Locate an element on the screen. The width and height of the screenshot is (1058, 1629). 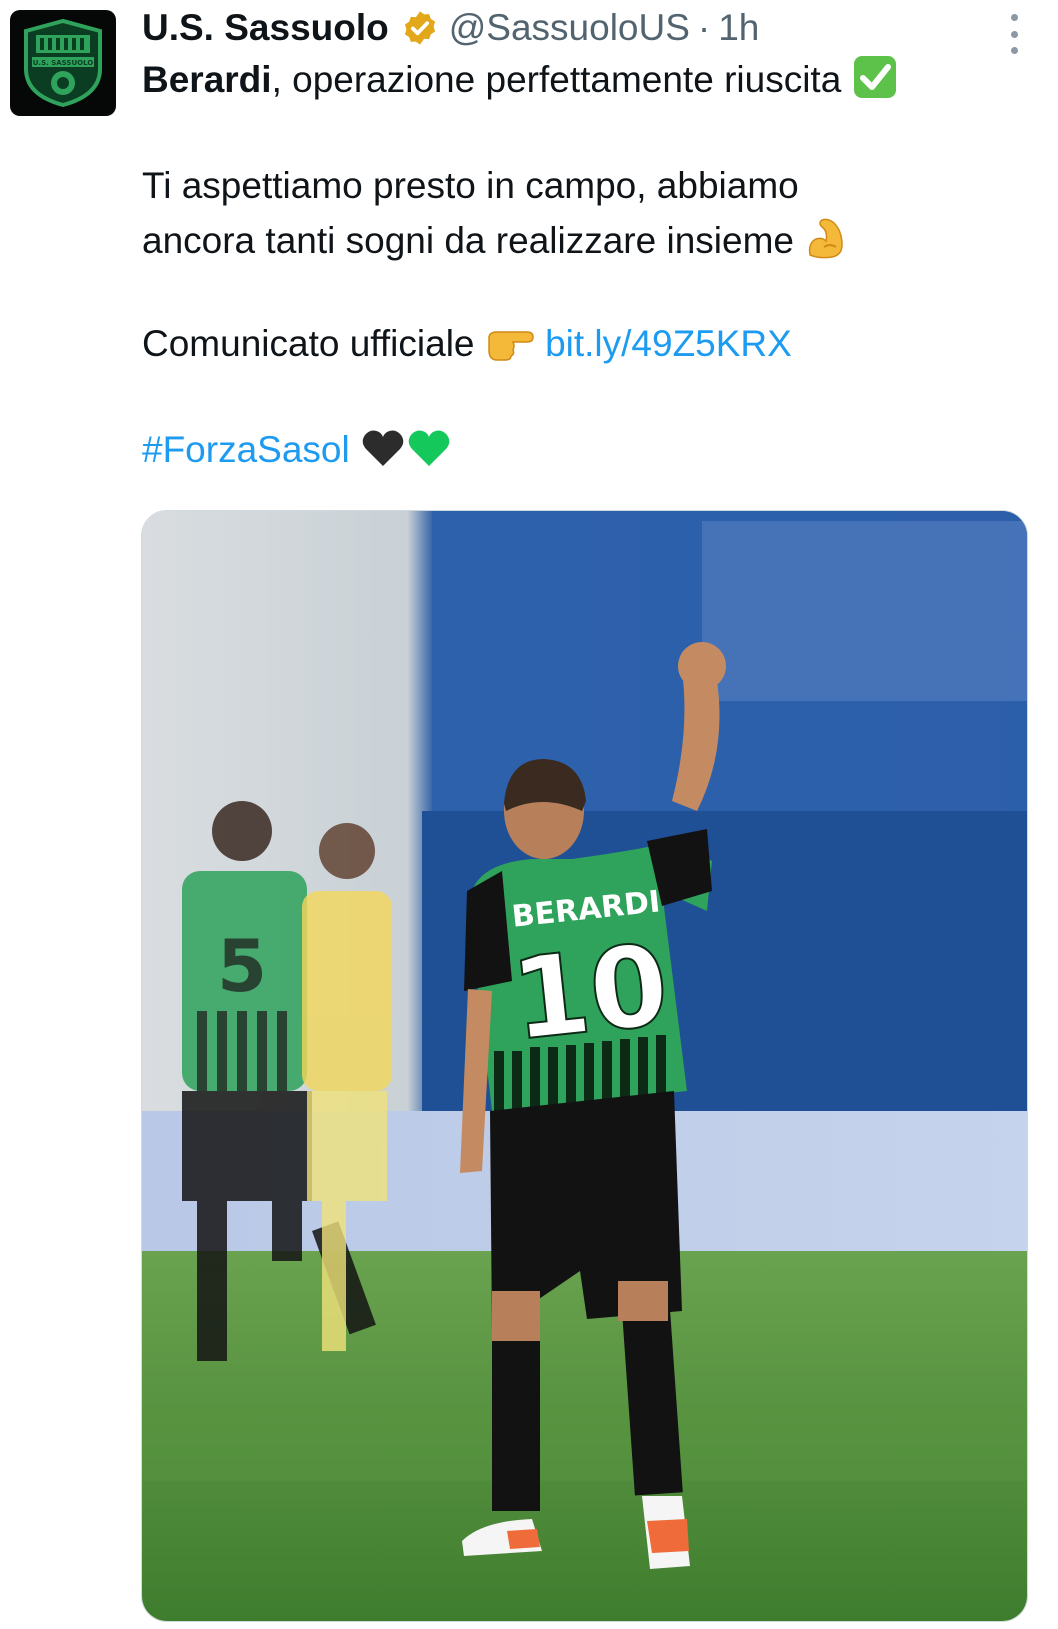
hashtag-link: #ForzaSasol is located at coordinates (246, 449).